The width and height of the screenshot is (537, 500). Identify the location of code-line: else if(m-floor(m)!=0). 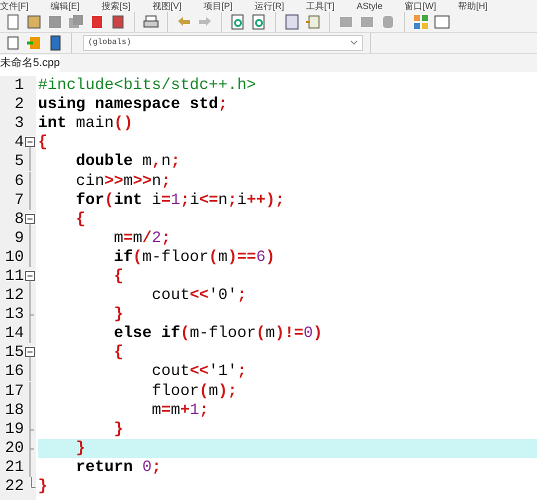
(218, 334).